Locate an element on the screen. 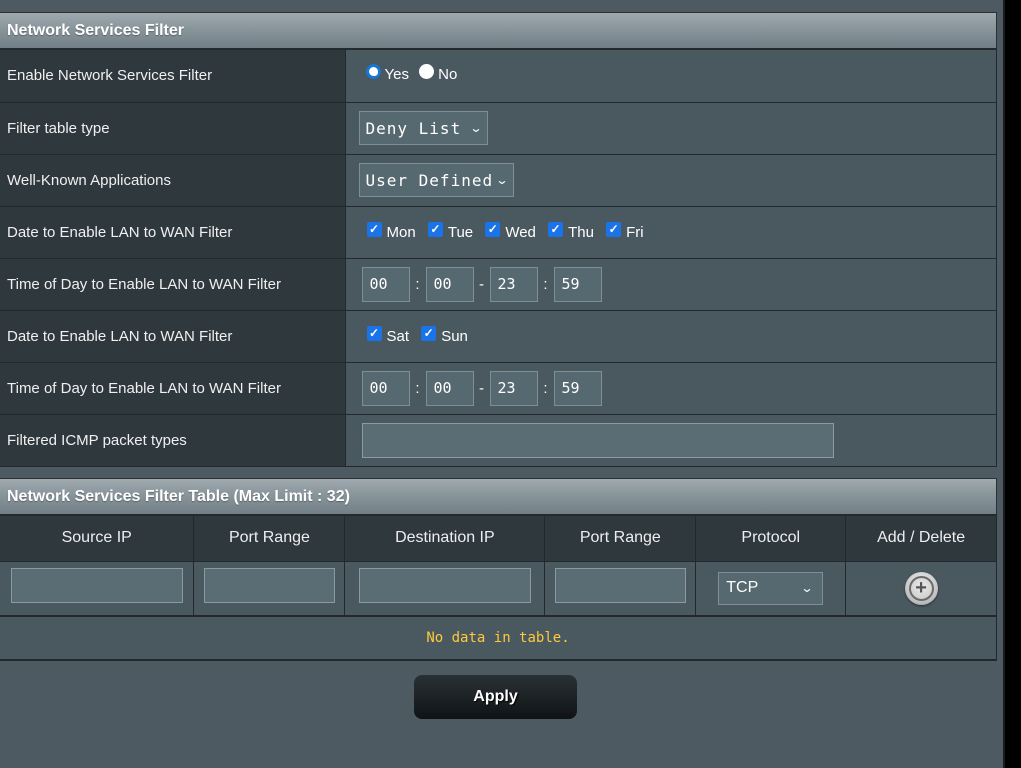 Image resolution: width=1021 pixels, height=768 pixels. checkbox-fri: ✓ Fri is located at coordinates (625, 231).